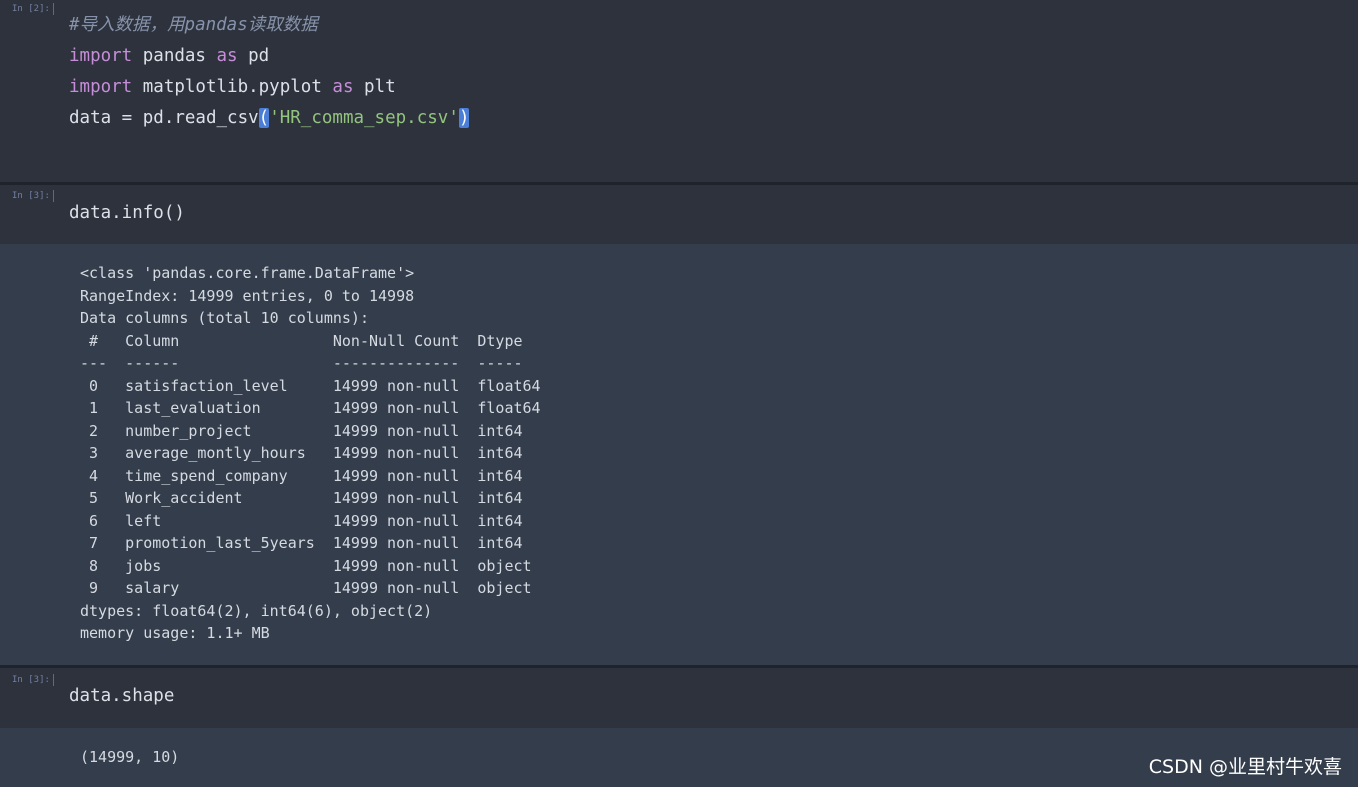 Image resolution: width=1358 pixels, height=787 pixels. Describe the element at coordinates (247, 273) in the screenshot. I see `output-line: <class 'pandas.core.frame.DataFrame'>` at that location.